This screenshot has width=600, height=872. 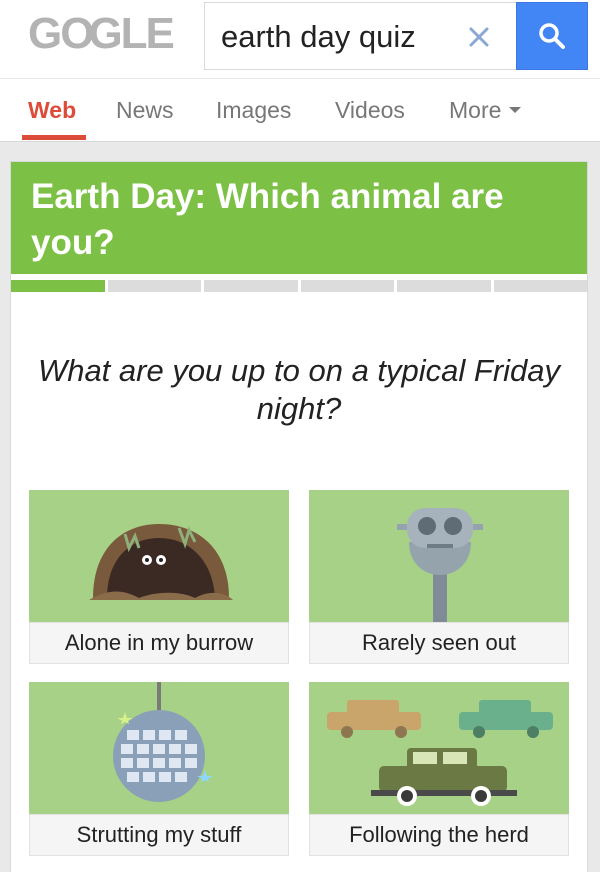 I want to click on tab-more: More, so click(x=485, y=110).